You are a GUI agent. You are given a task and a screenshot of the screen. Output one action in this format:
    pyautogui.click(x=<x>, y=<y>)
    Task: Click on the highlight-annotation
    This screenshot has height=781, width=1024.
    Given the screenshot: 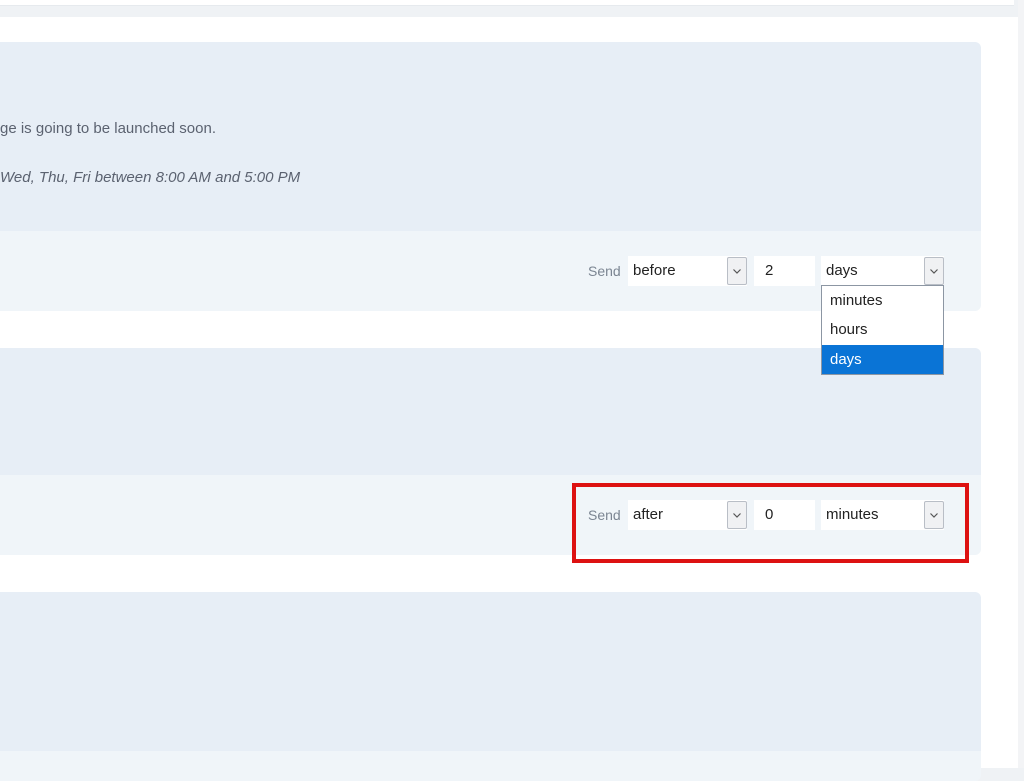 What is the action you would take?
    pyautogui.click(x=770, y=523)
    